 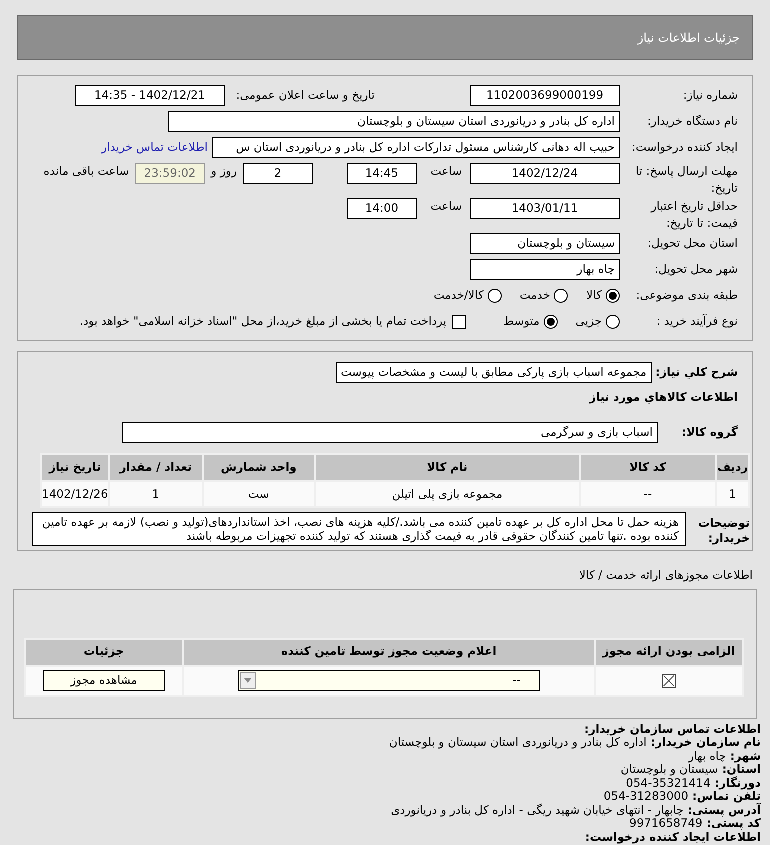 I want to click on field-label: روز و, so click(x=224, y=171).